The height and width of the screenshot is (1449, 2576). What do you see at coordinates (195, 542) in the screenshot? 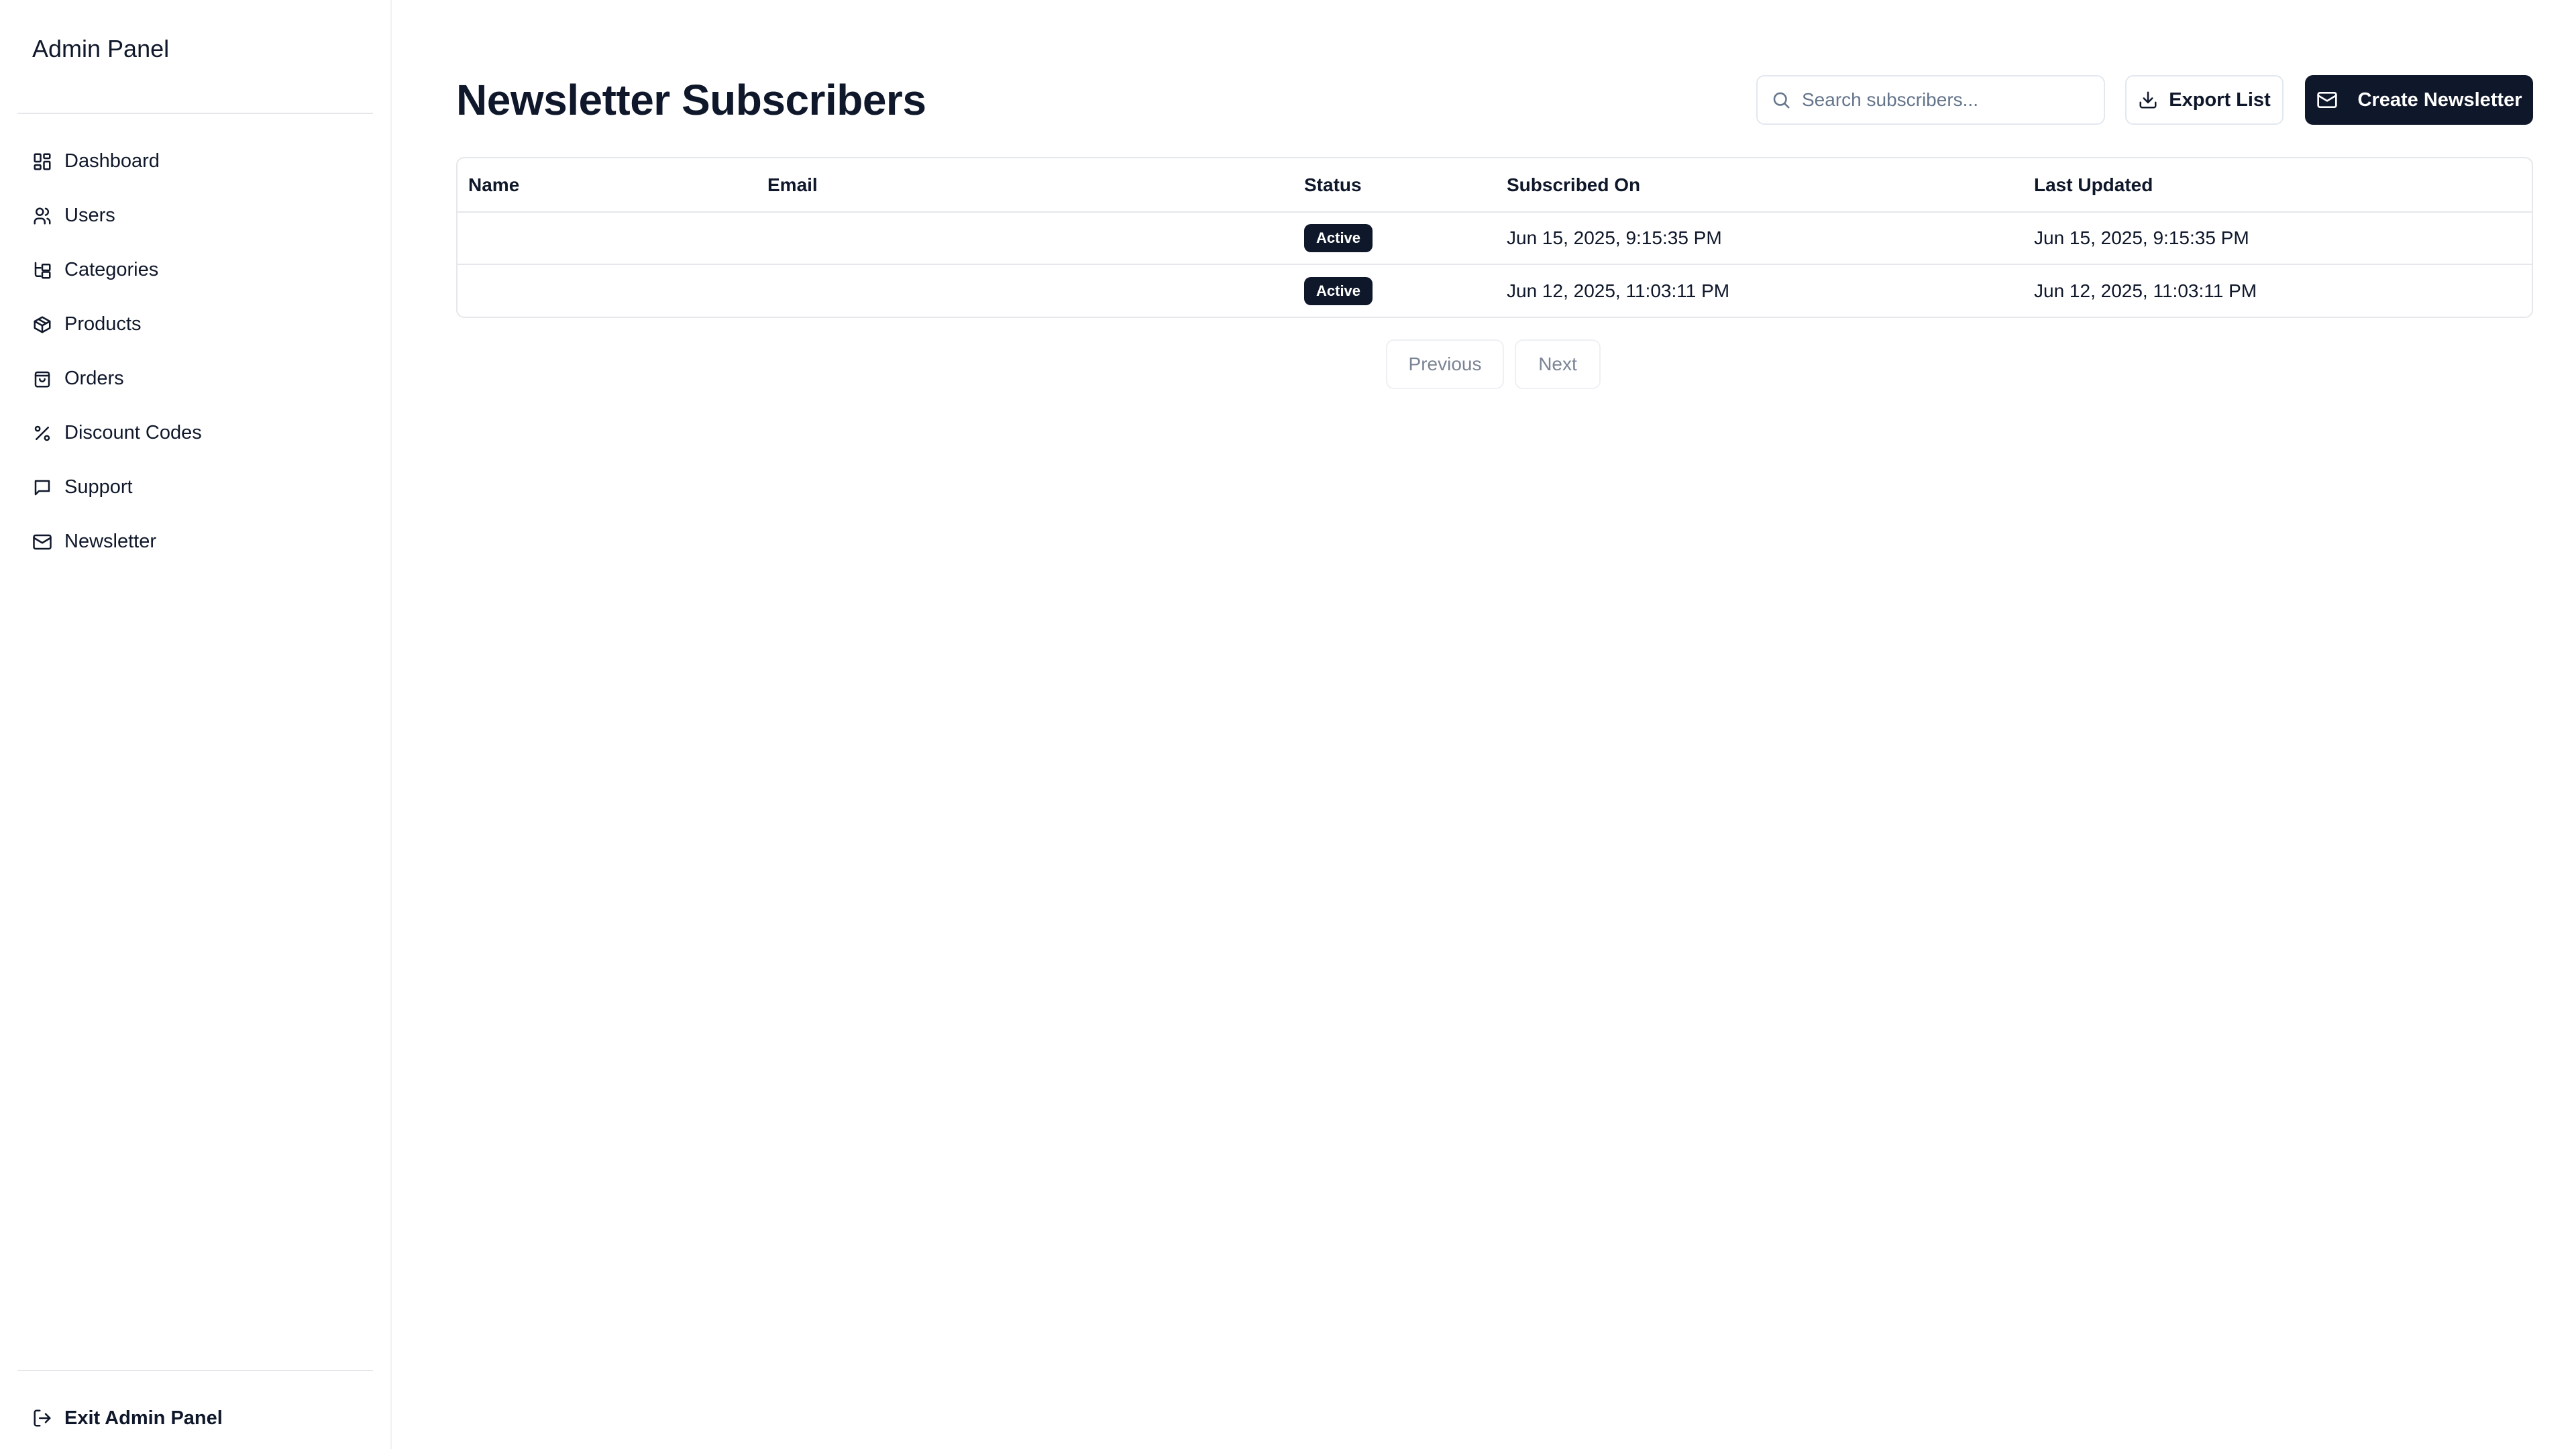
I see `sidebar-item-newsletter: Newsletter` at bounding box center [195, 542].